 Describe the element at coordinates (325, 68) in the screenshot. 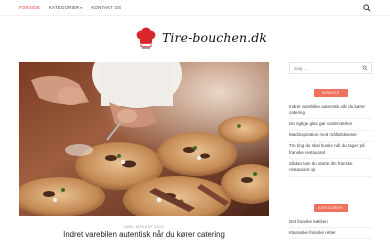

I see `search-input` at that location.